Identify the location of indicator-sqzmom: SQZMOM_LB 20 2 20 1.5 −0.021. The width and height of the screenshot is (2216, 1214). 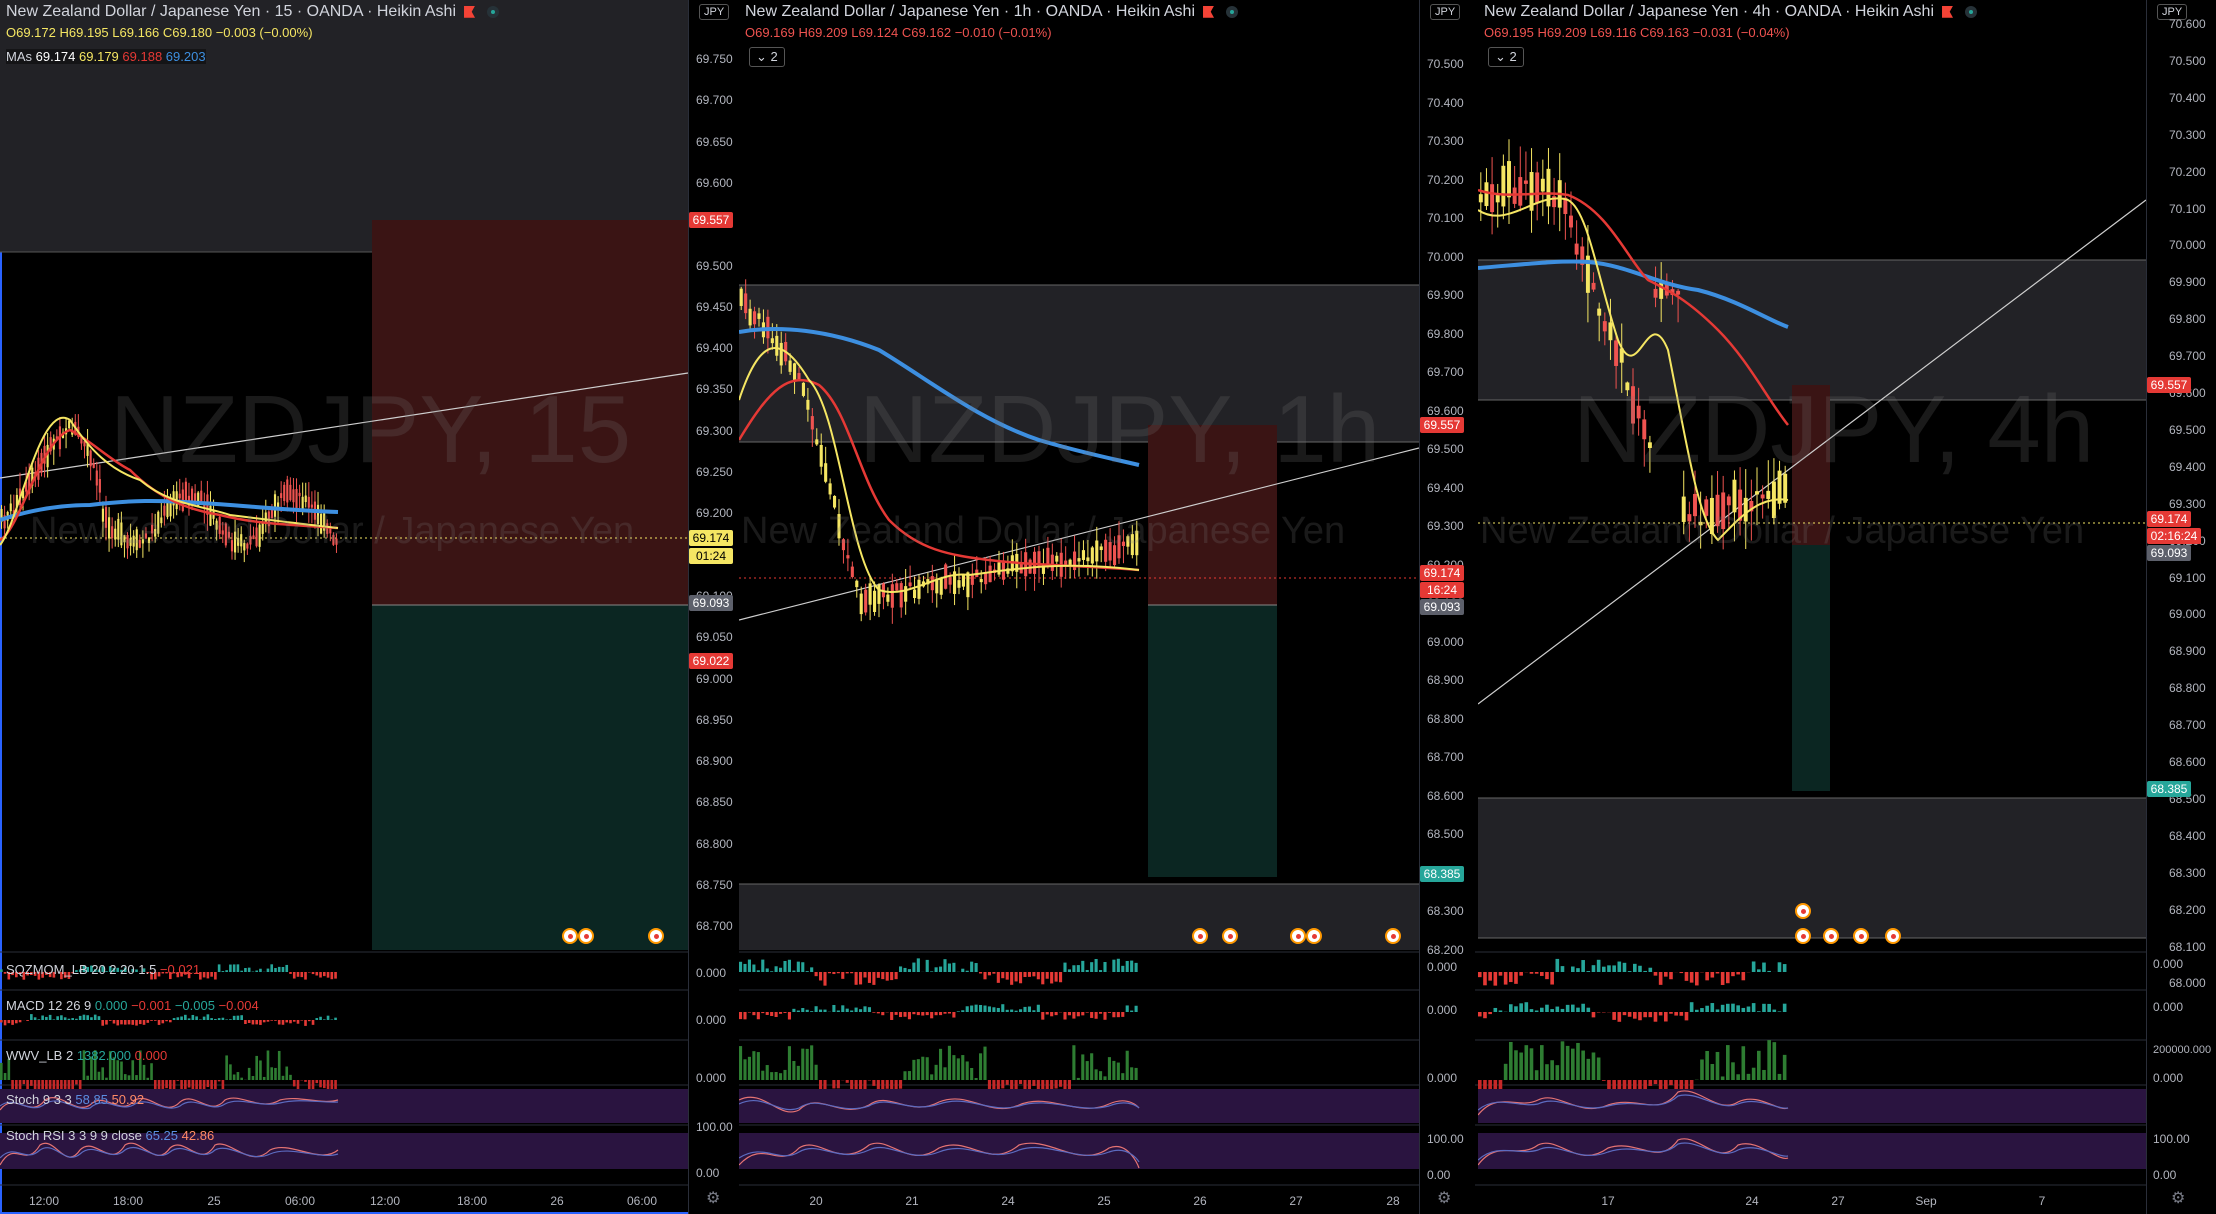
(103, 969).